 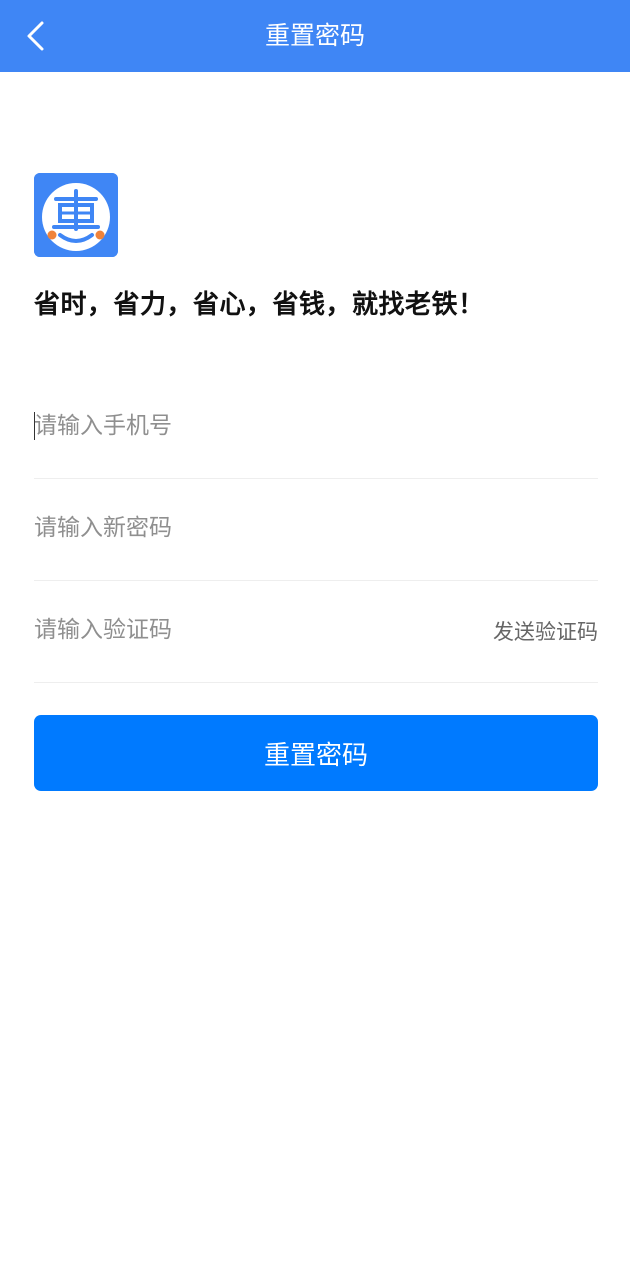 I want to click on page-title: 重置密码, so click(x=314, y=35).